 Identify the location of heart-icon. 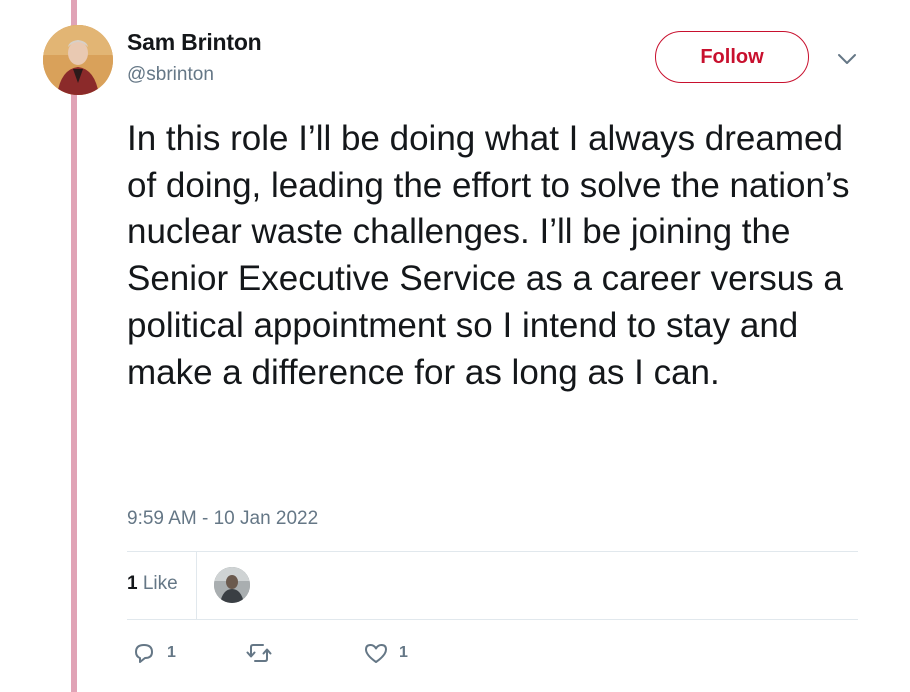
(376, 653).